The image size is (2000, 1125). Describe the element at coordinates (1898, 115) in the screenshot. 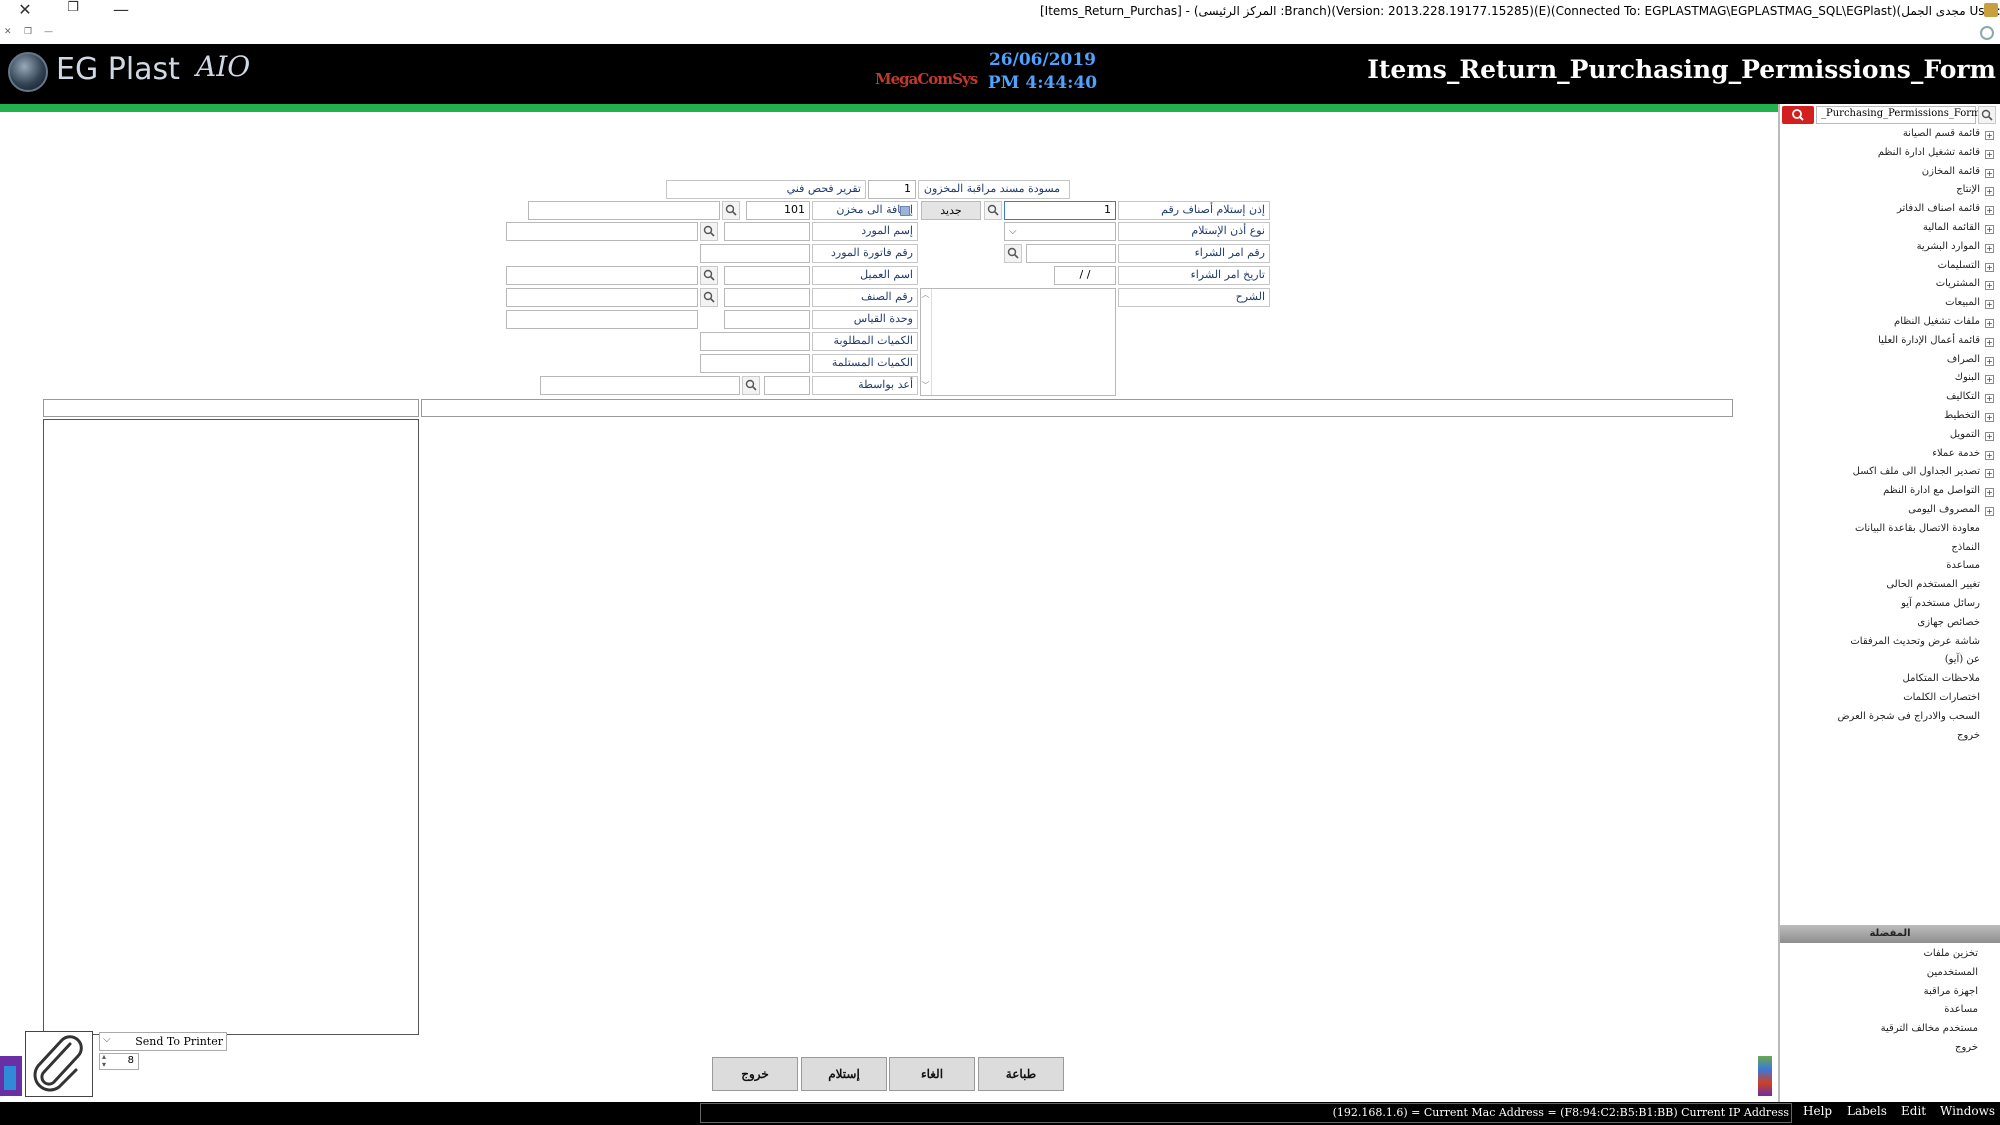

I see `sidebar-search-input: _Purchasing_Permissions_Form` at that location.